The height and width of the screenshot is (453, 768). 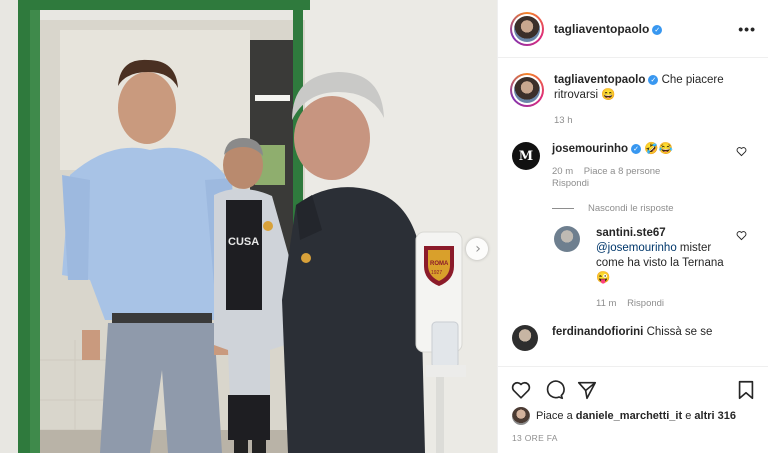 What do you see at coordinates (636, 248) in the screenshot?
I see `reply-mention: @josemourinho` at bounding box center [636, 248].